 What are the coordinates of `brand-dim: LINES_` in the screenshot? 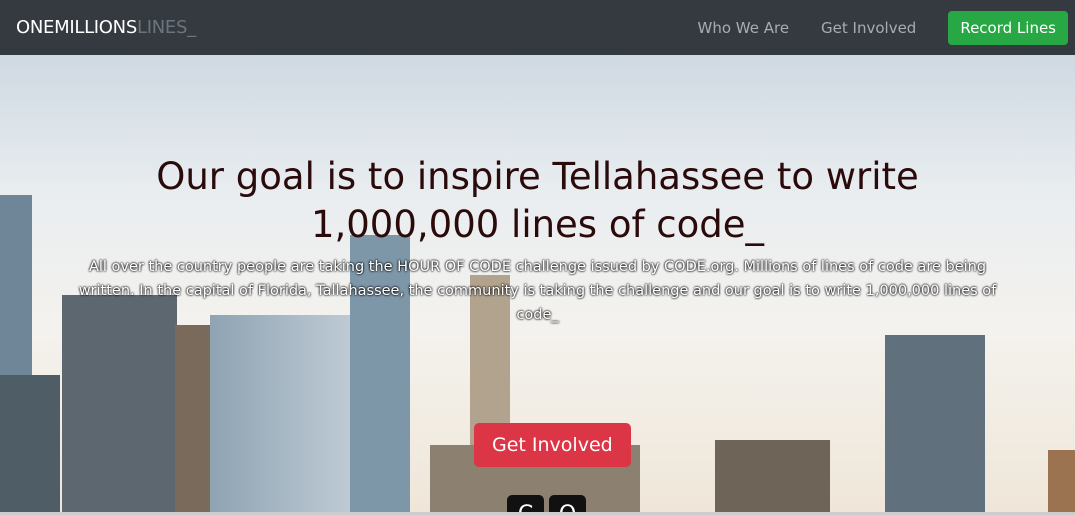 It's located at (166, 27).